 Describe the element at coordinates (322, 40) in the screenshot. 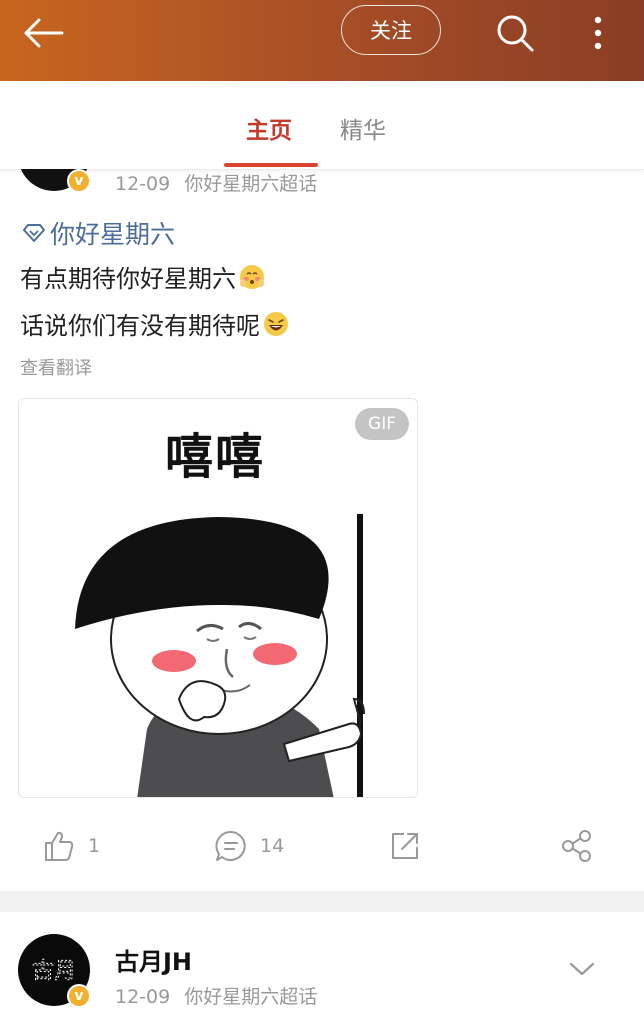

I see `top-bar: 关注` at that location.